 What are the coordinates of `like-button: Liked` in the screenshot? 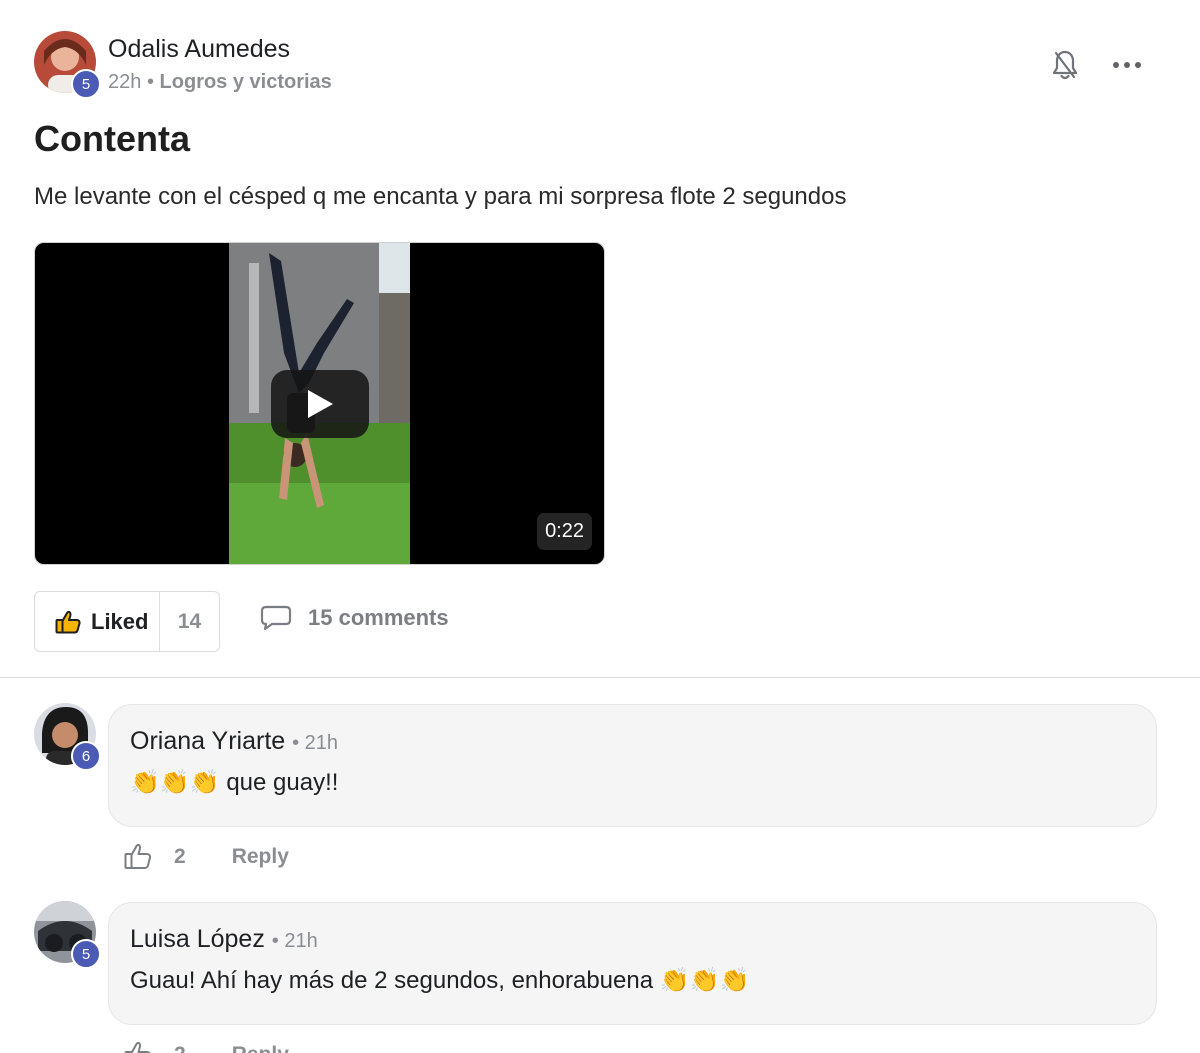 It's located at (97, 621).